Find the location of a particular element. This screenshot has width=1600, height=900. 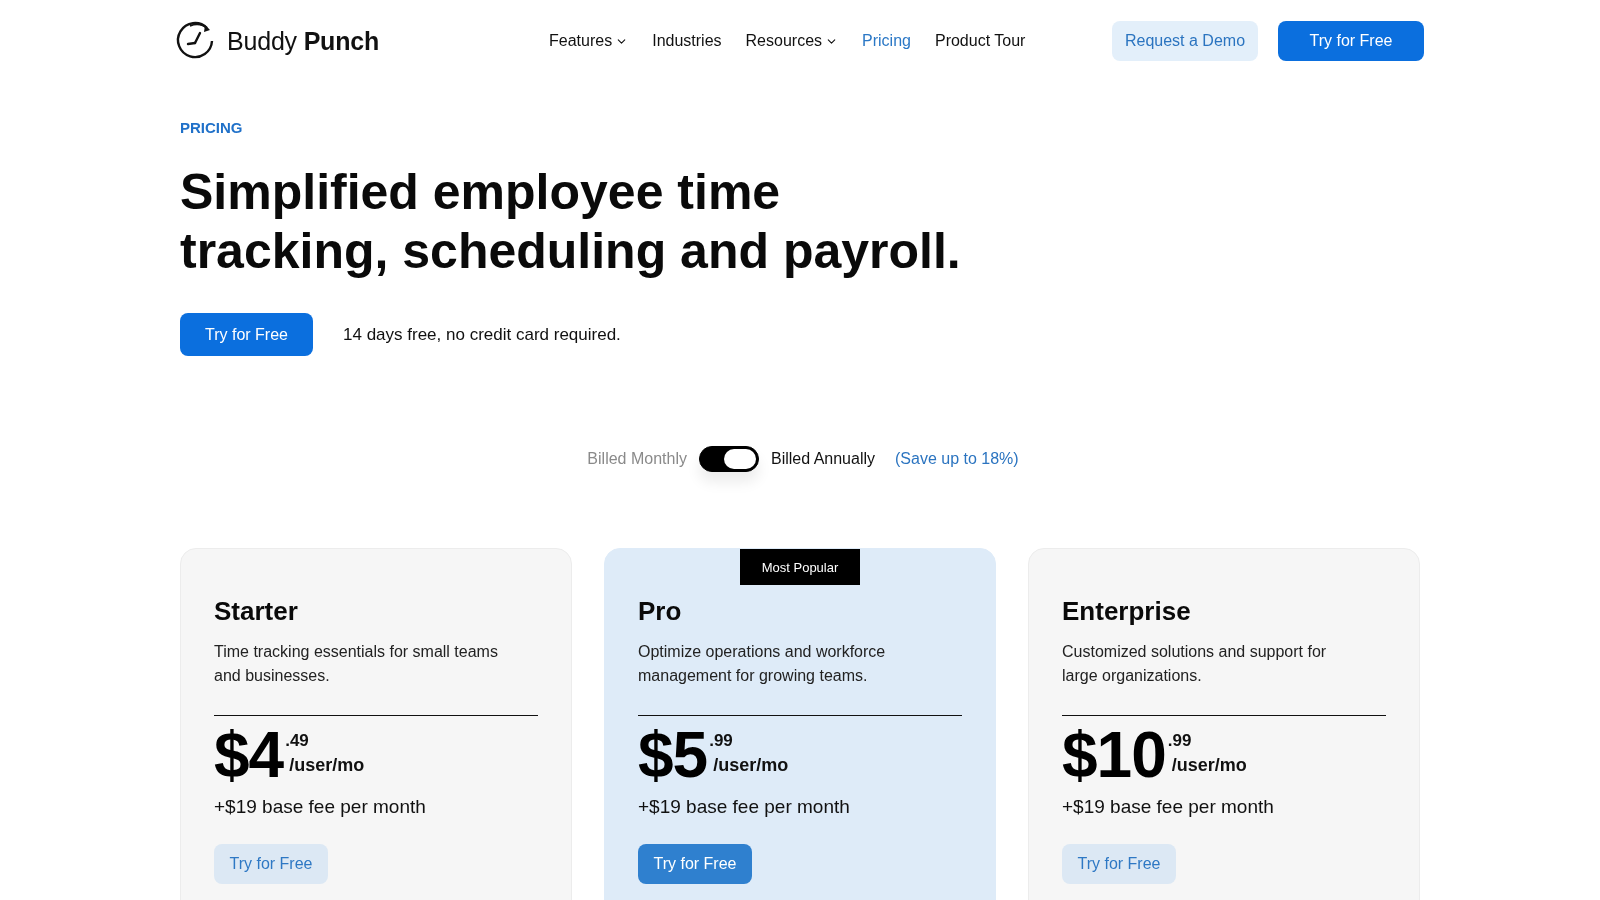

plan-description: Customized solutions and support for large organizations. is located at coordinates (1195, 664).